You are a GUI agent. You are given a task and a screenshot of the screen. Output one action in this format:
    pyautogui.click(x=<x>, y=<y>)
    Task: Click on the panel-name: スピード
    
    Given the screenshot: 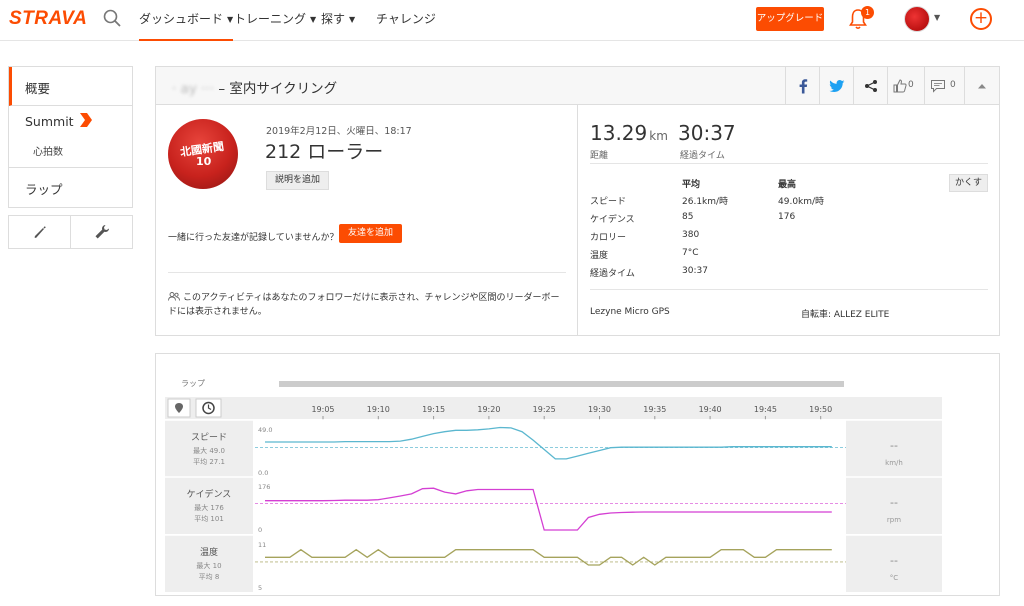 What is the action you would take?
    pyautogui.click(x=209, y=437)
    